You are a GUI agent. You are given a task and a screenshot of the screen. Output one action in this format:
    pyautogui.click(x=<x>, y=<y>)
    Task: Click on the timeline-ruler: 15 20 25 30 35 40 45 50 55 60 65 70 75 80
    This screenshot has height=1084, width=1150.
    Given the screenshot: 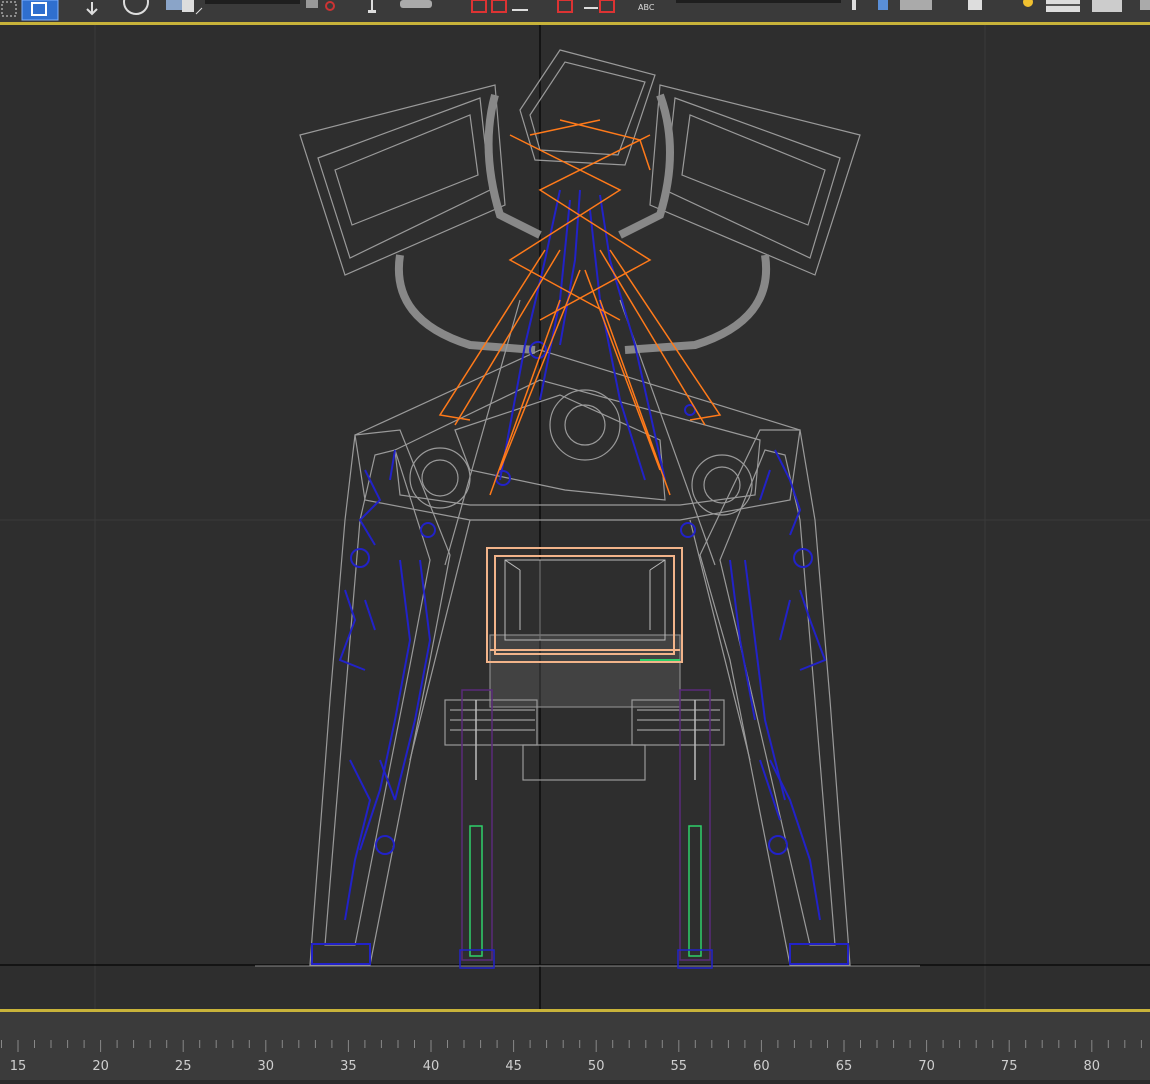 What is the action you would take?
    pyautogui.click(x=575, y=1046)
    